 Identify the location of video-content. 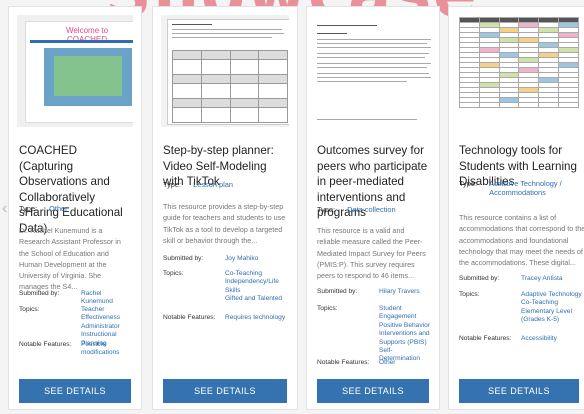
(88, 76).